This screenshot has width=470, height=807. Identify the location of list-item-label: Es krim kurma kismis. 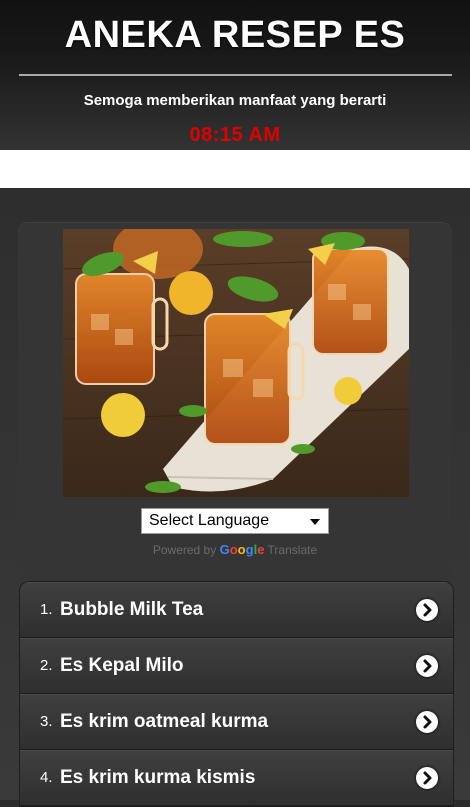
(158, 777).